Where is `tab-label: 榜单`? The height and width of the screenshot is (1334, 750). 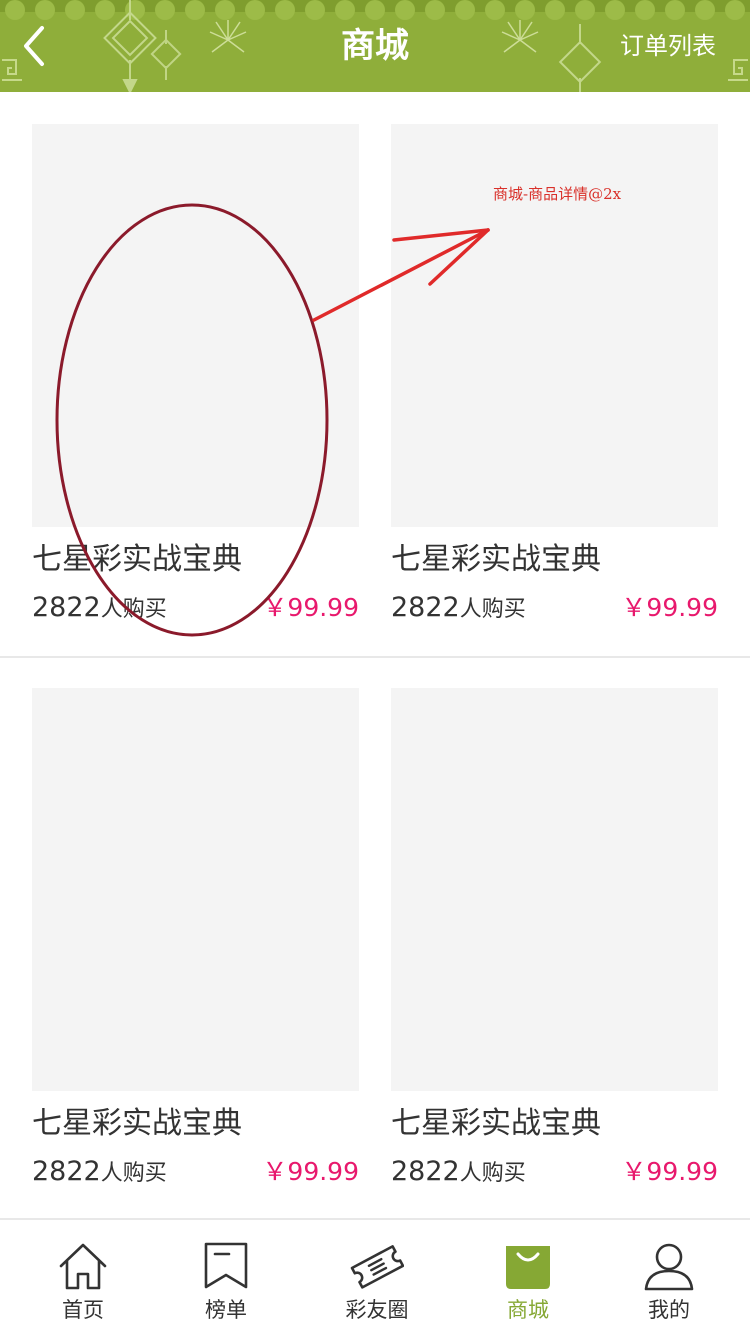
tab-label: 榜单 is located at coordinates (226, 1310).